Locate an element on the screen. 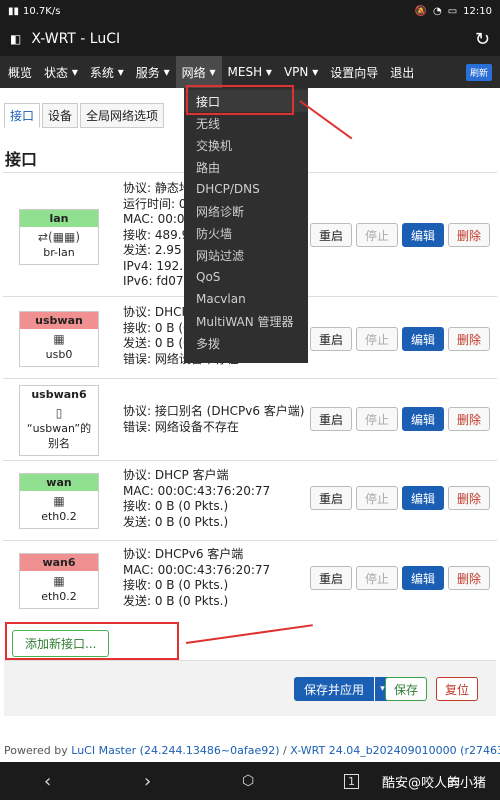 The height and width of the screenshot is (800, 500). menu-item-qos: QoS is located at coordinates (246, 277).